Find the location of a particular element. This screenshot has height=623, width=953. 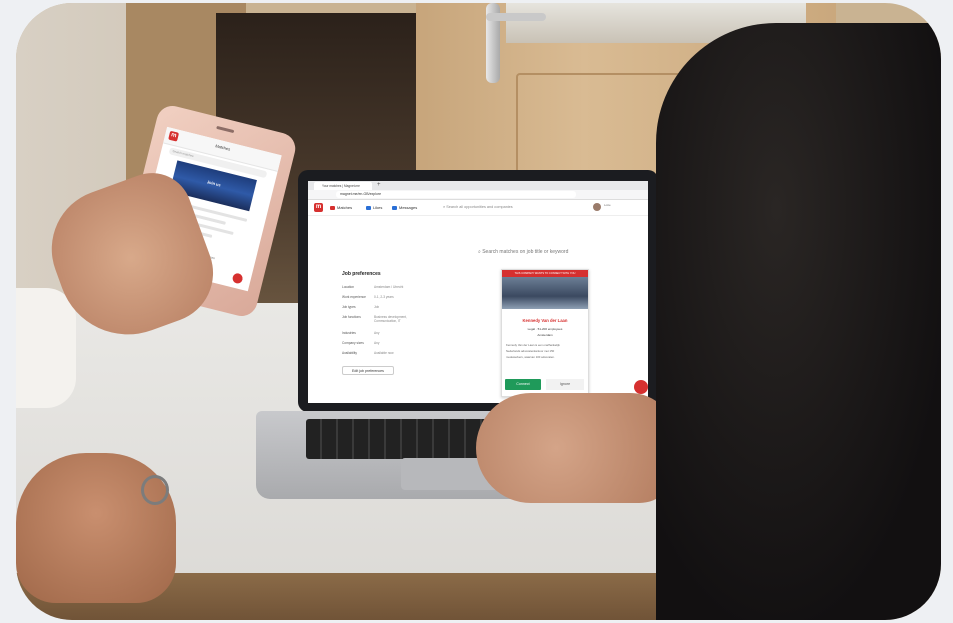

ring is located at coordinates (155, 490).